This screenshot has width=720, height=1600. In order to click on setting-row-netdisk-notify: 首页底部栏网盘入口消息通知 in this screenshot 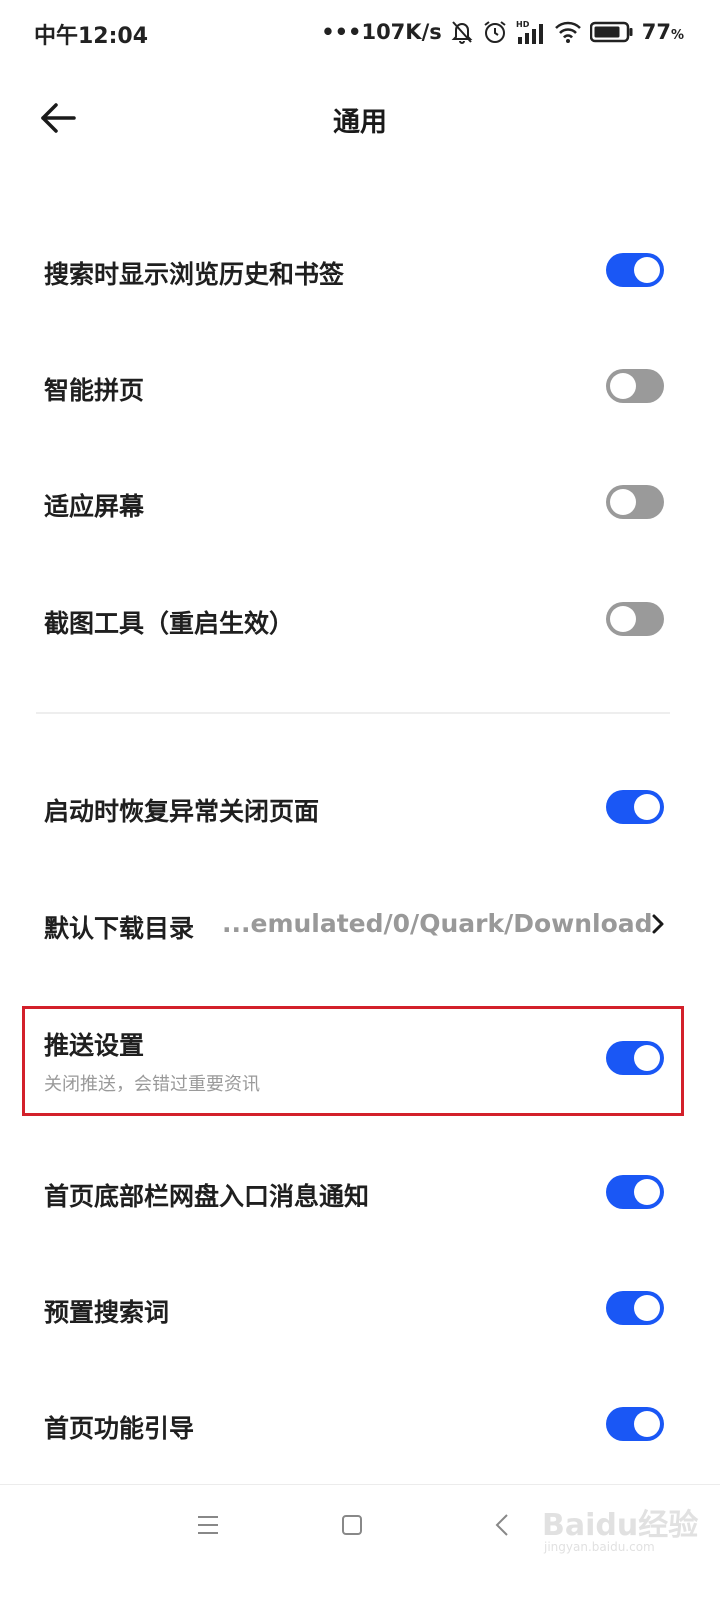, I will do `click(360, 1192)`.